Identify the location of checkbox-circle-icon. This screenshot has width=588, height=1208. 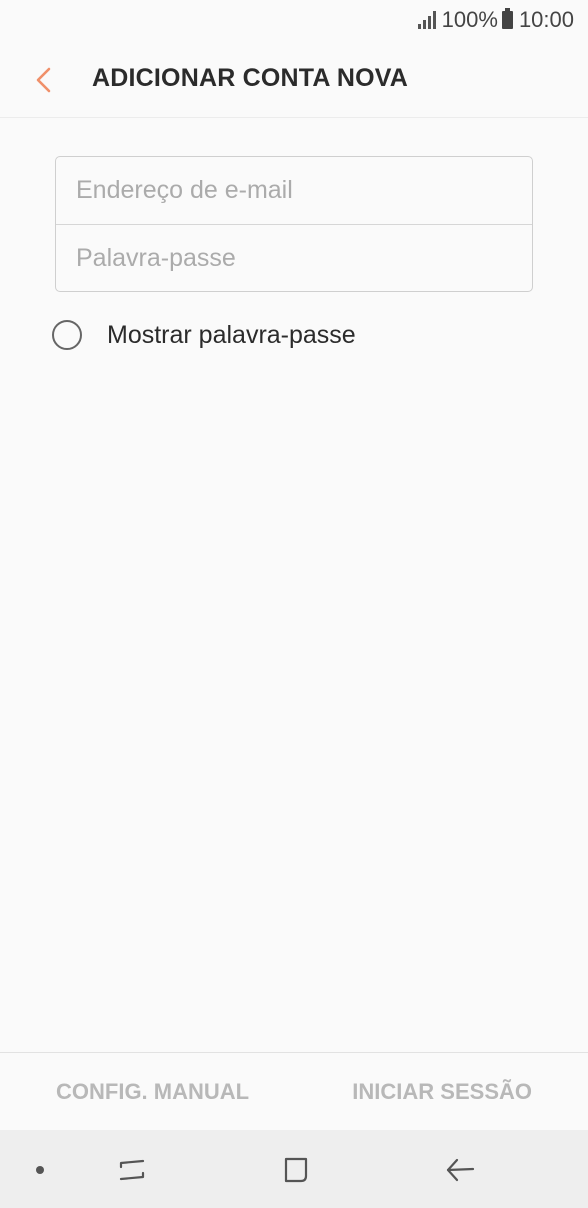
(67, 335).